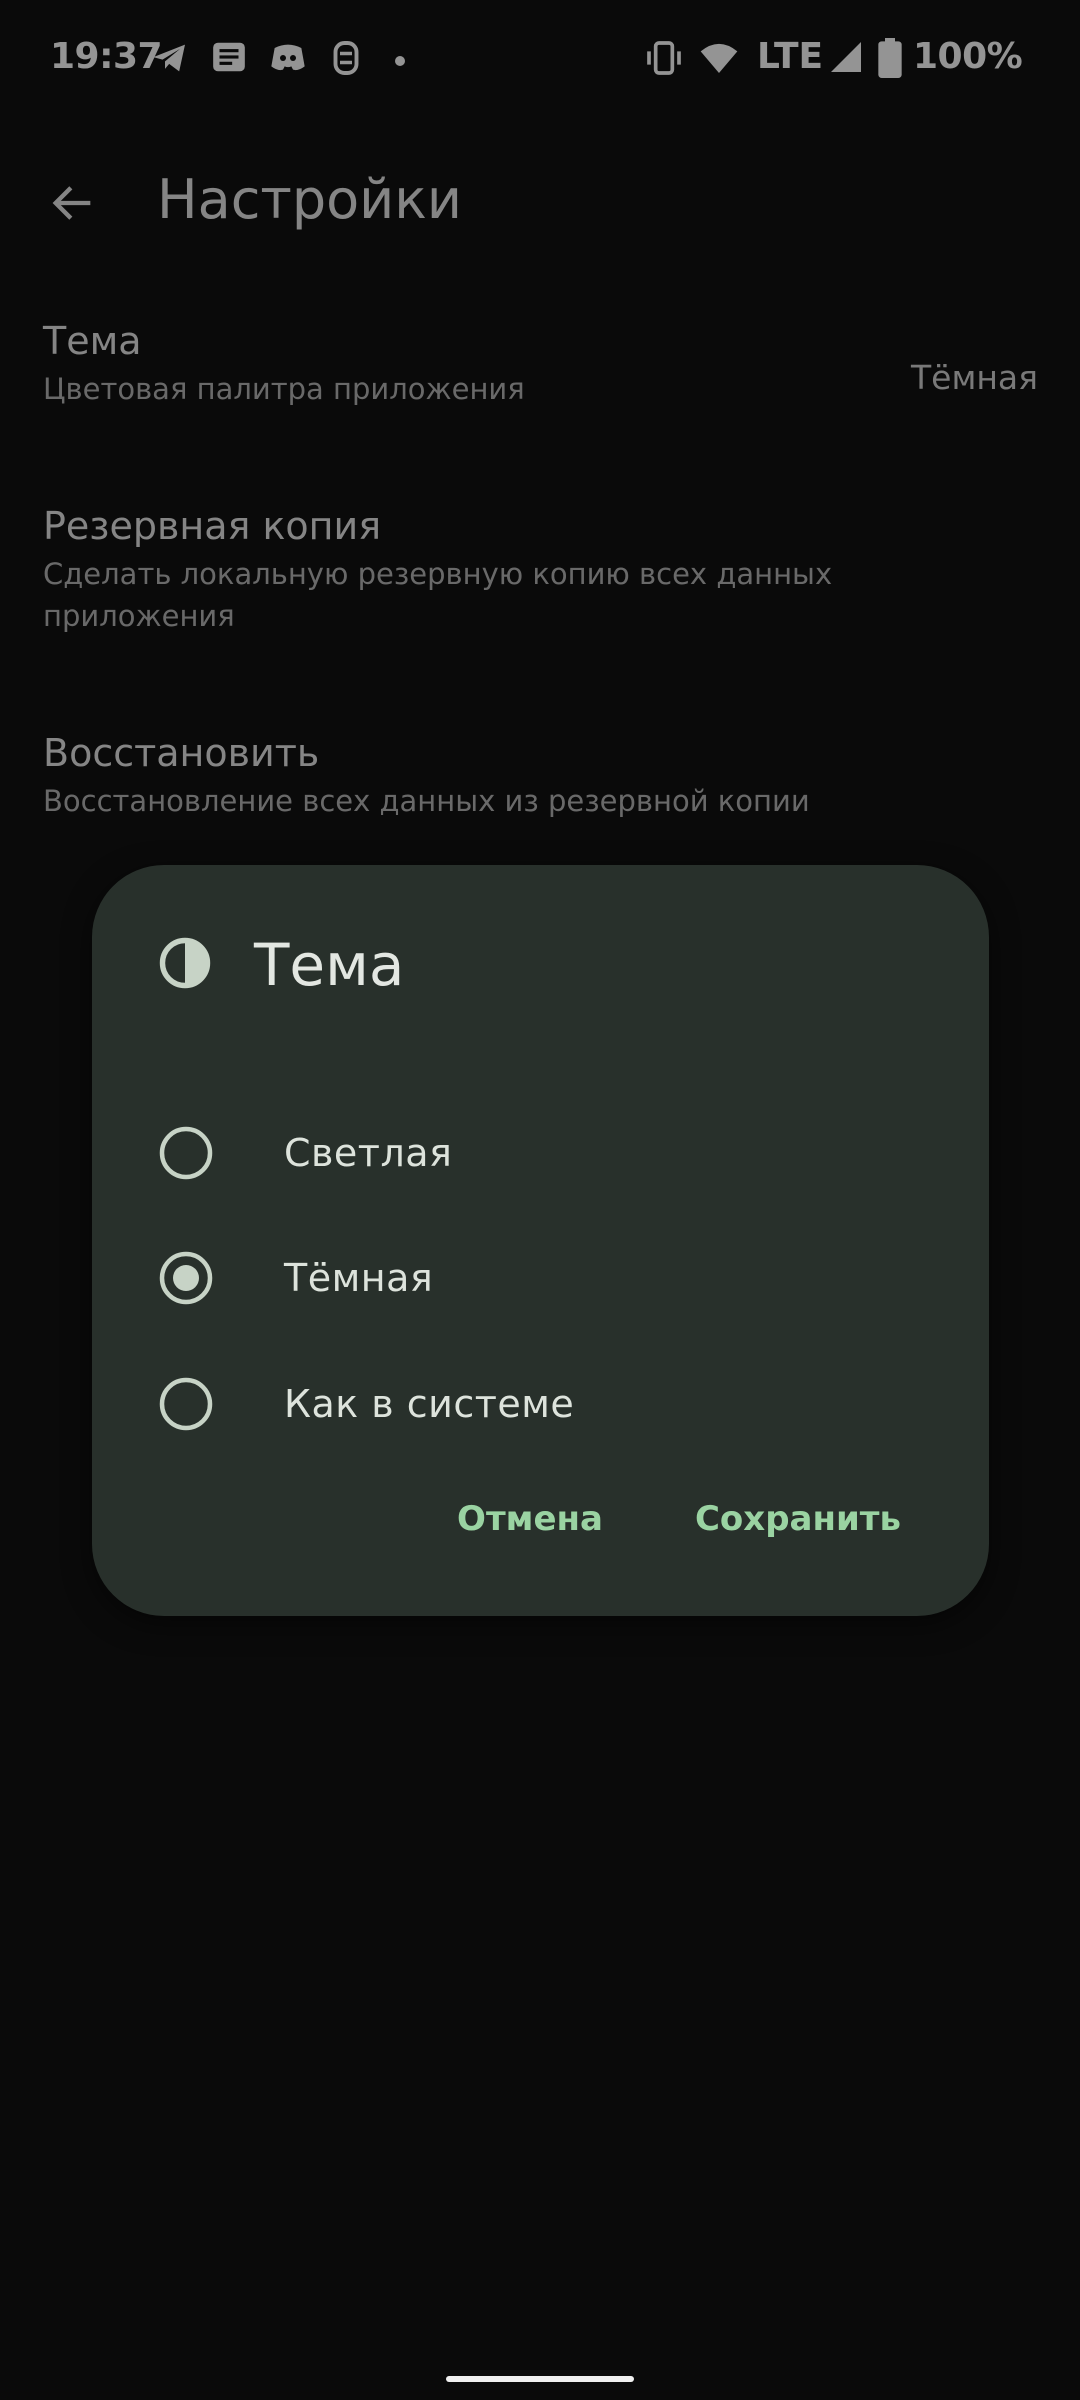  I want to click on cancel-button: Отмена, so click(530, 1519).